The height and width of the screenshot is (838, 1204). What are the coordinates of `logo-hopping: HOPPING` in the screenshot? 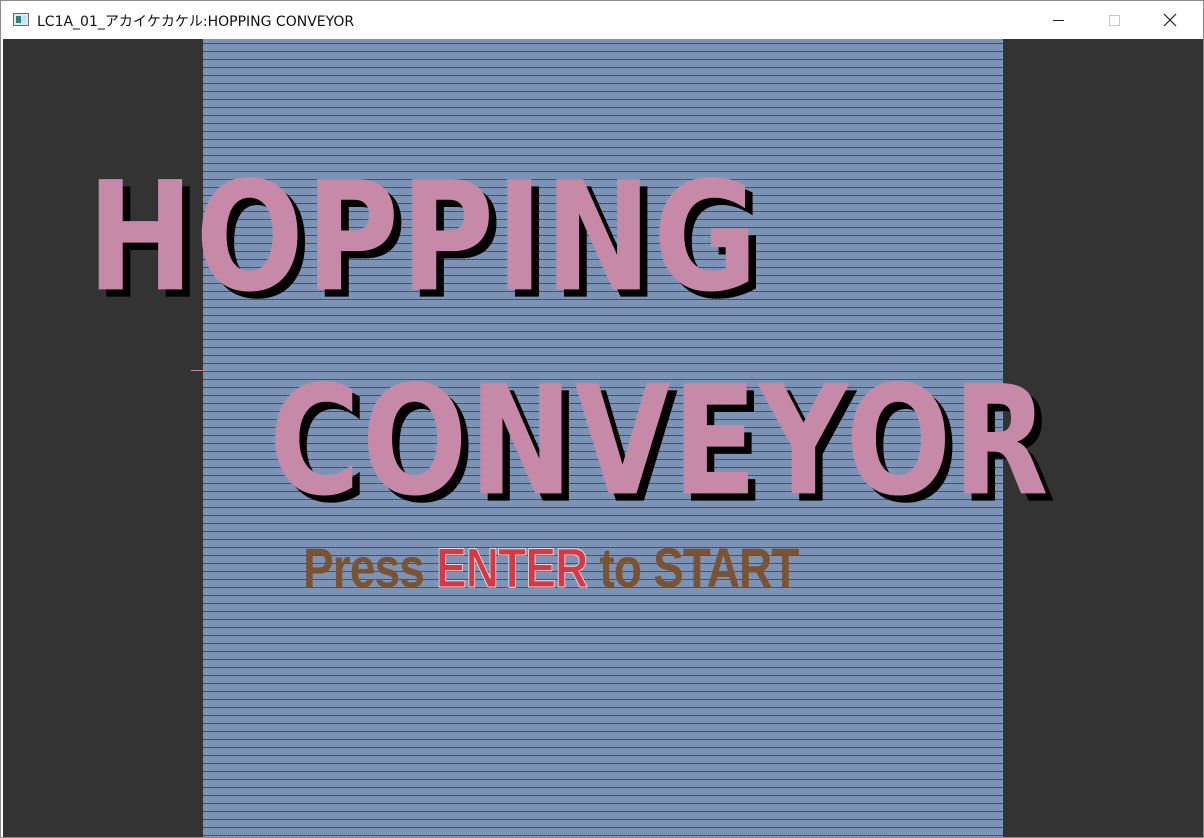 It's located at (423, 237).